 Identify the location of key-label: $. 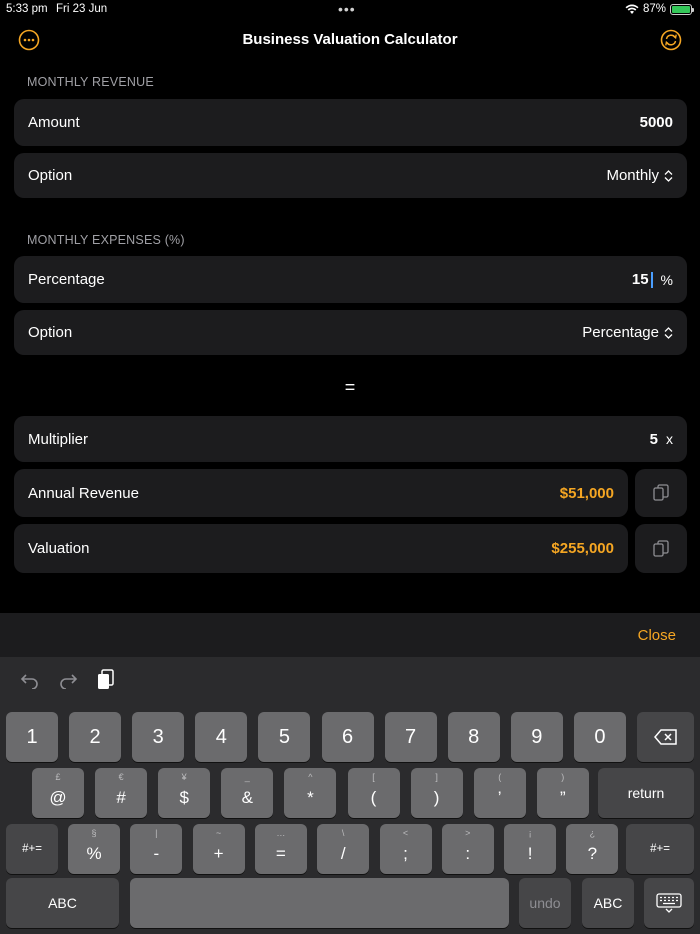
(184, 797).